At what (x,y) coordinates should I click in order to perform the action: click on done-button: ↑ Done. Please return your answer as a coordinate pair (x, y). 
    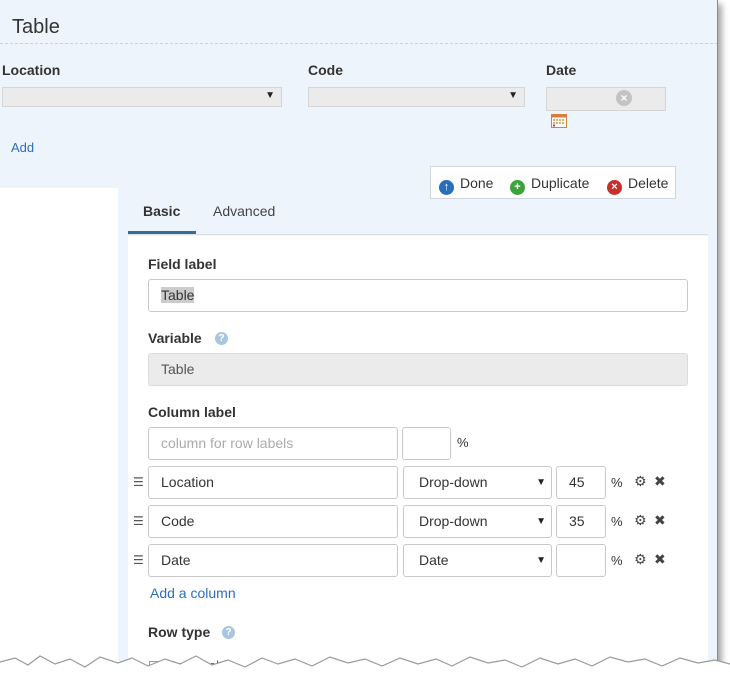
    Looking at the image, I should click on (466, 185).